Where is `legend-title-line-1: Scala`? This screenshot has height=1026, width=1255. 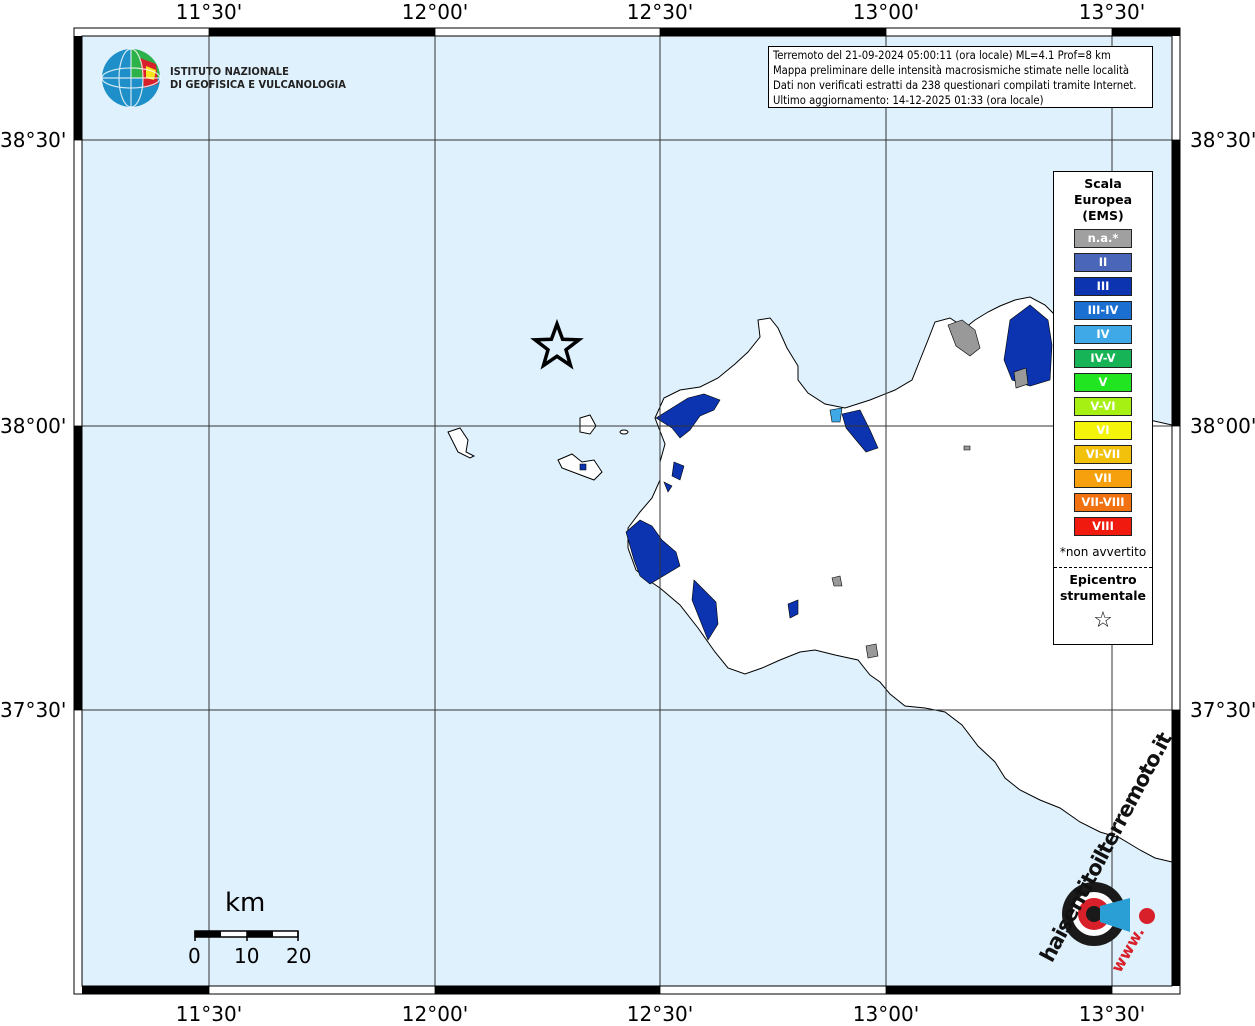 legend-title-line-1: Scala is located at coordinates (1103, 183).